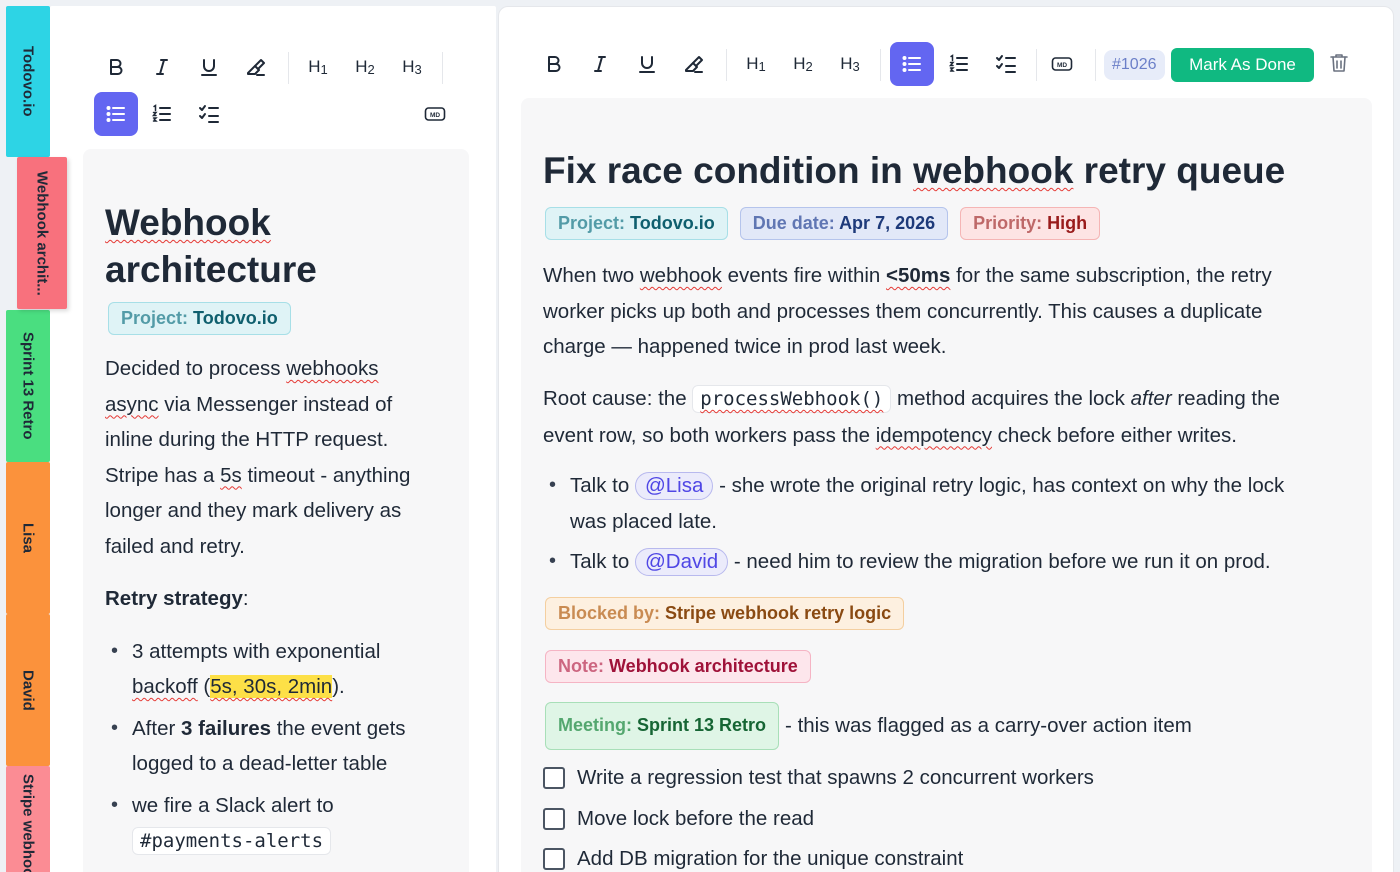 This screenshot has height=872, width=1400. I want to click on checklist-item: Move lock before the read, so click(678, 819).